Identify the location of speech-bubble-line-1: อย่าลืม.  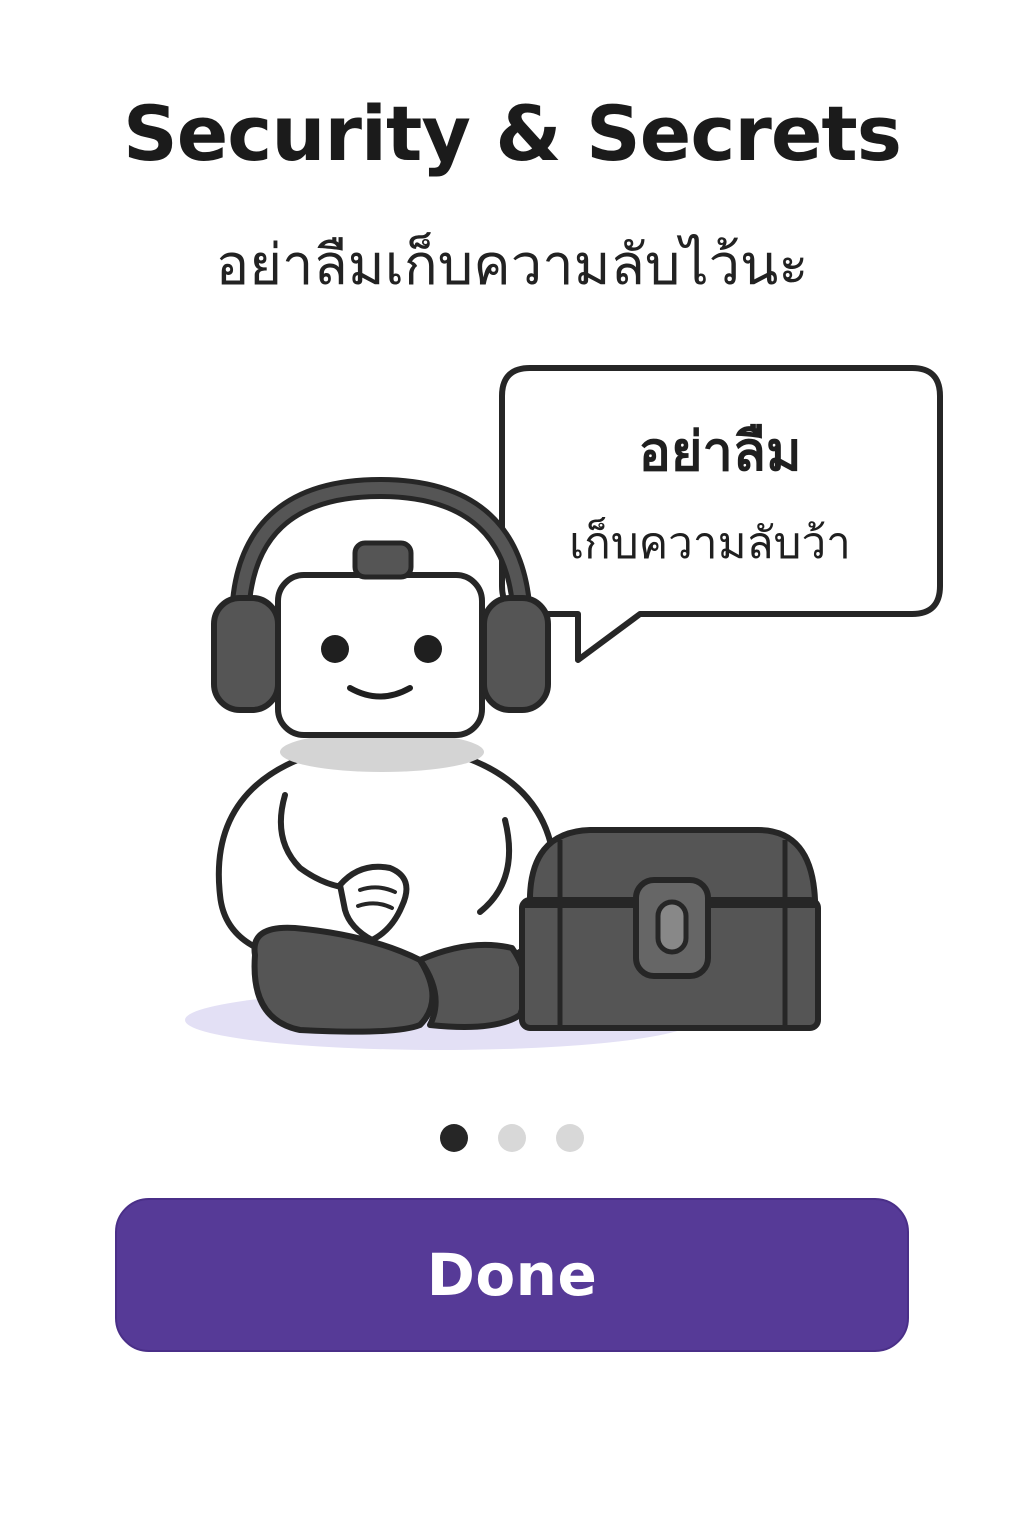
(720, 451).